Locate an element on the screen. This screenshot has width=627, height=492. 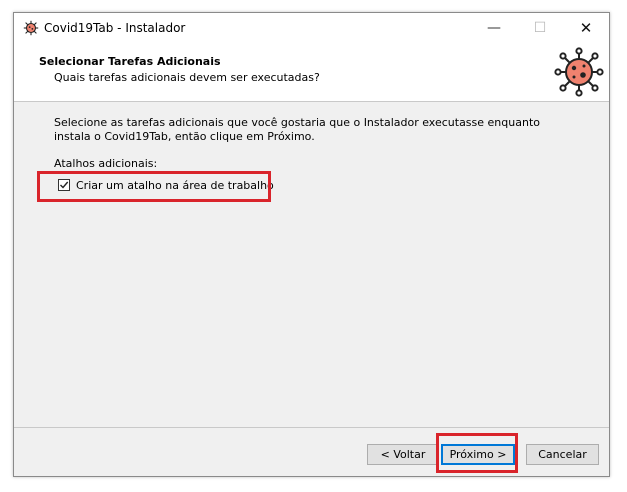
close-button: ✕ is located at coordinates (586, 28).